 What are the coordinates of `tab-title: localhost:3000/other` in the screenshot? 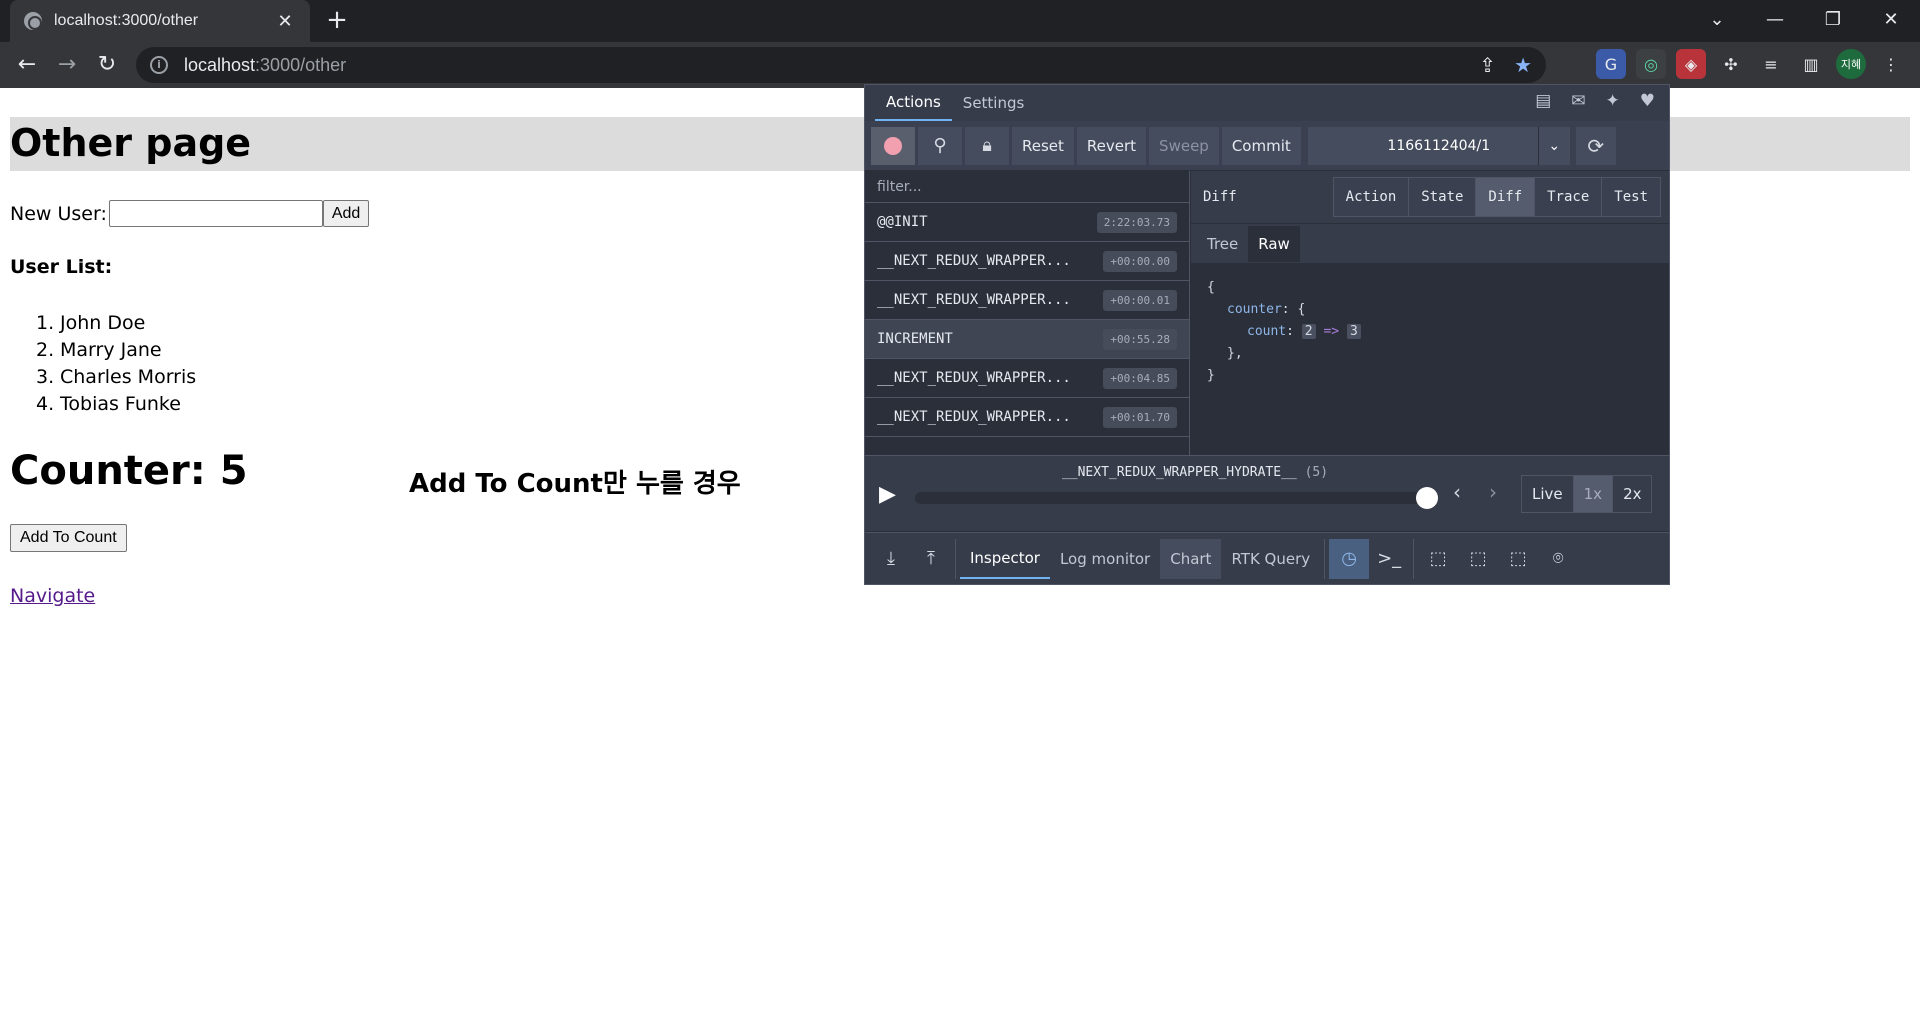 It's located at (126, 20).